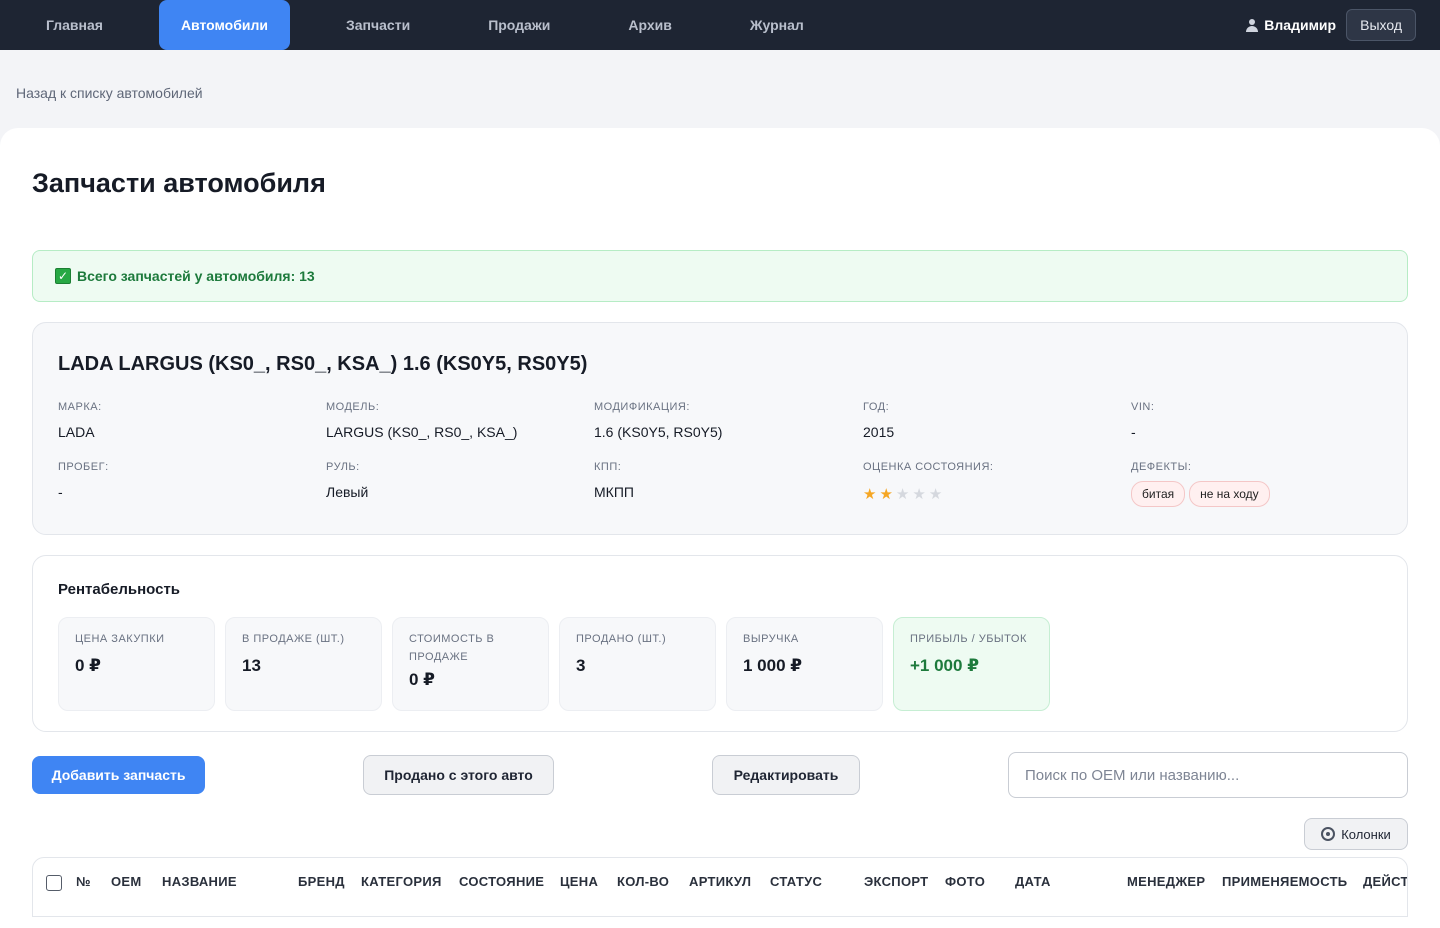  I want to click on metric-profit: ПРИБЫЛЬ / УБЫТОК +1 000 ₽, so click(971, 664).